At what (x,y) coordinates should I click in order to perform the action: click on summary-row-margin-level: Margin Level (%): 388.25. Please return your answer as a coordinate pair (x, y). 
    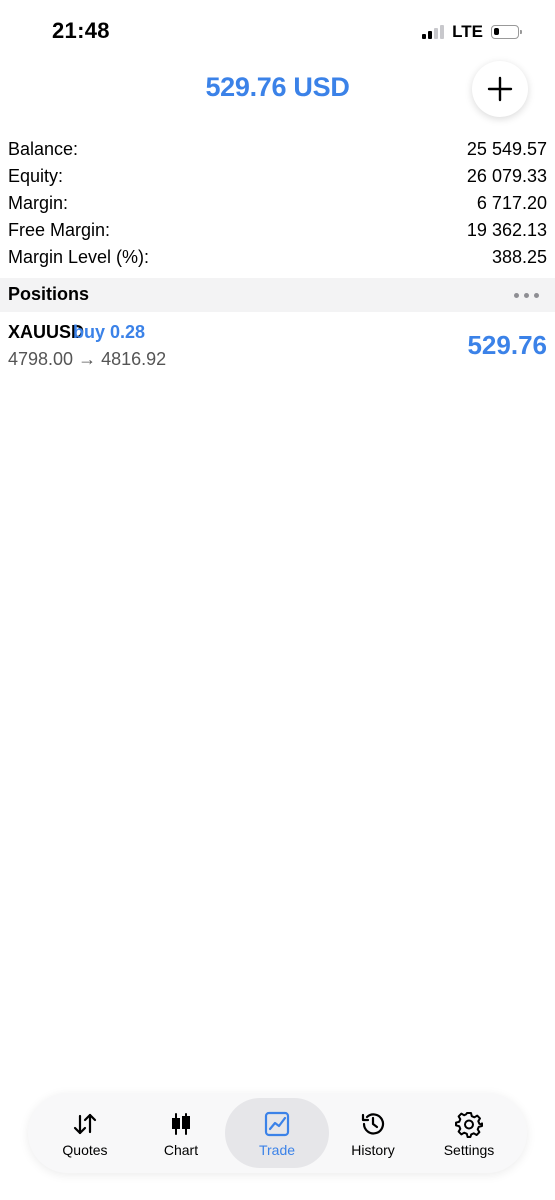
    Looking at the image, I should click on (277, 257).